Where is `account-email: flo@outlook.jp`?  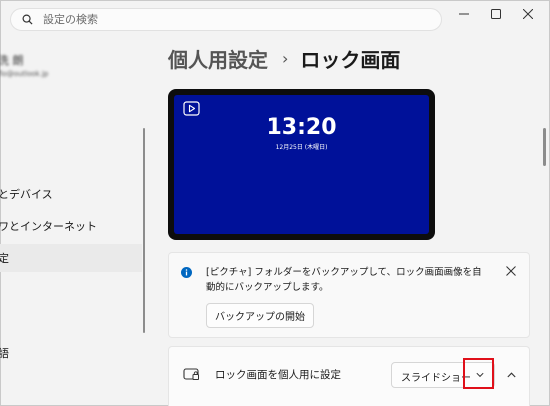
account-email: flo@outlook.jp is located at coordinates (24, 74).